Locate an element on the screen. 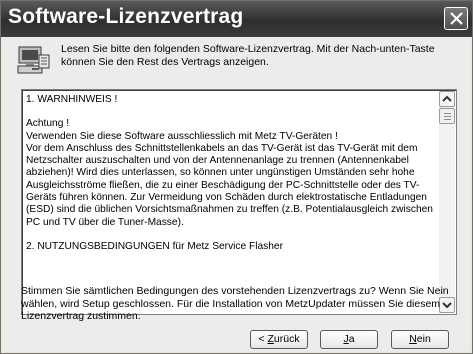 This screenshot has width=473, height=354. close-icon is located at coordinates (456, 18).